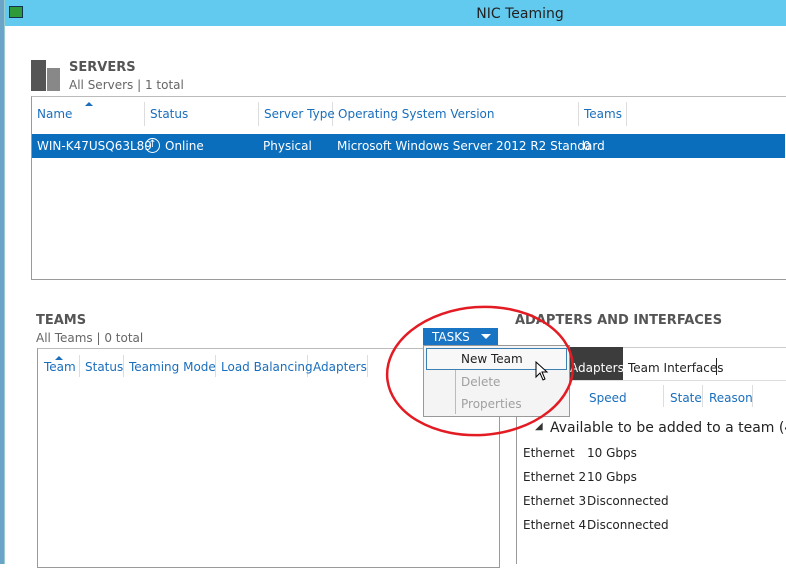 Image resolution: width=786 pixels, height=568 pixels. What do you see at coordinates (2, 282) in the screenshot?
I see `window-border` at bounding box center [2, 282].